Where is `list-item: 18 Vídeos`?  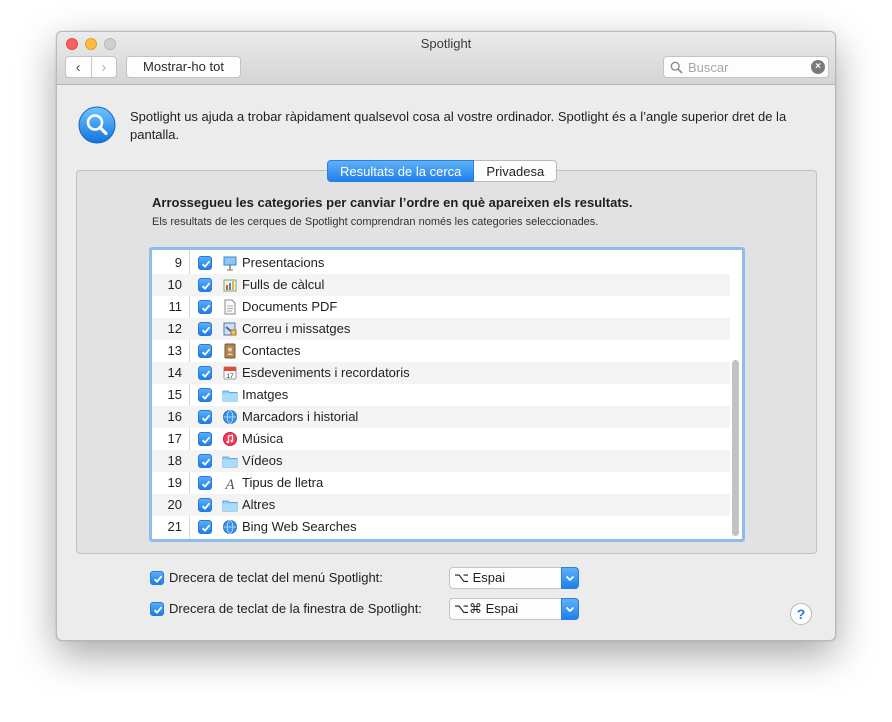 list-item: 18 Vídeos is located at coordinates (441, 461).